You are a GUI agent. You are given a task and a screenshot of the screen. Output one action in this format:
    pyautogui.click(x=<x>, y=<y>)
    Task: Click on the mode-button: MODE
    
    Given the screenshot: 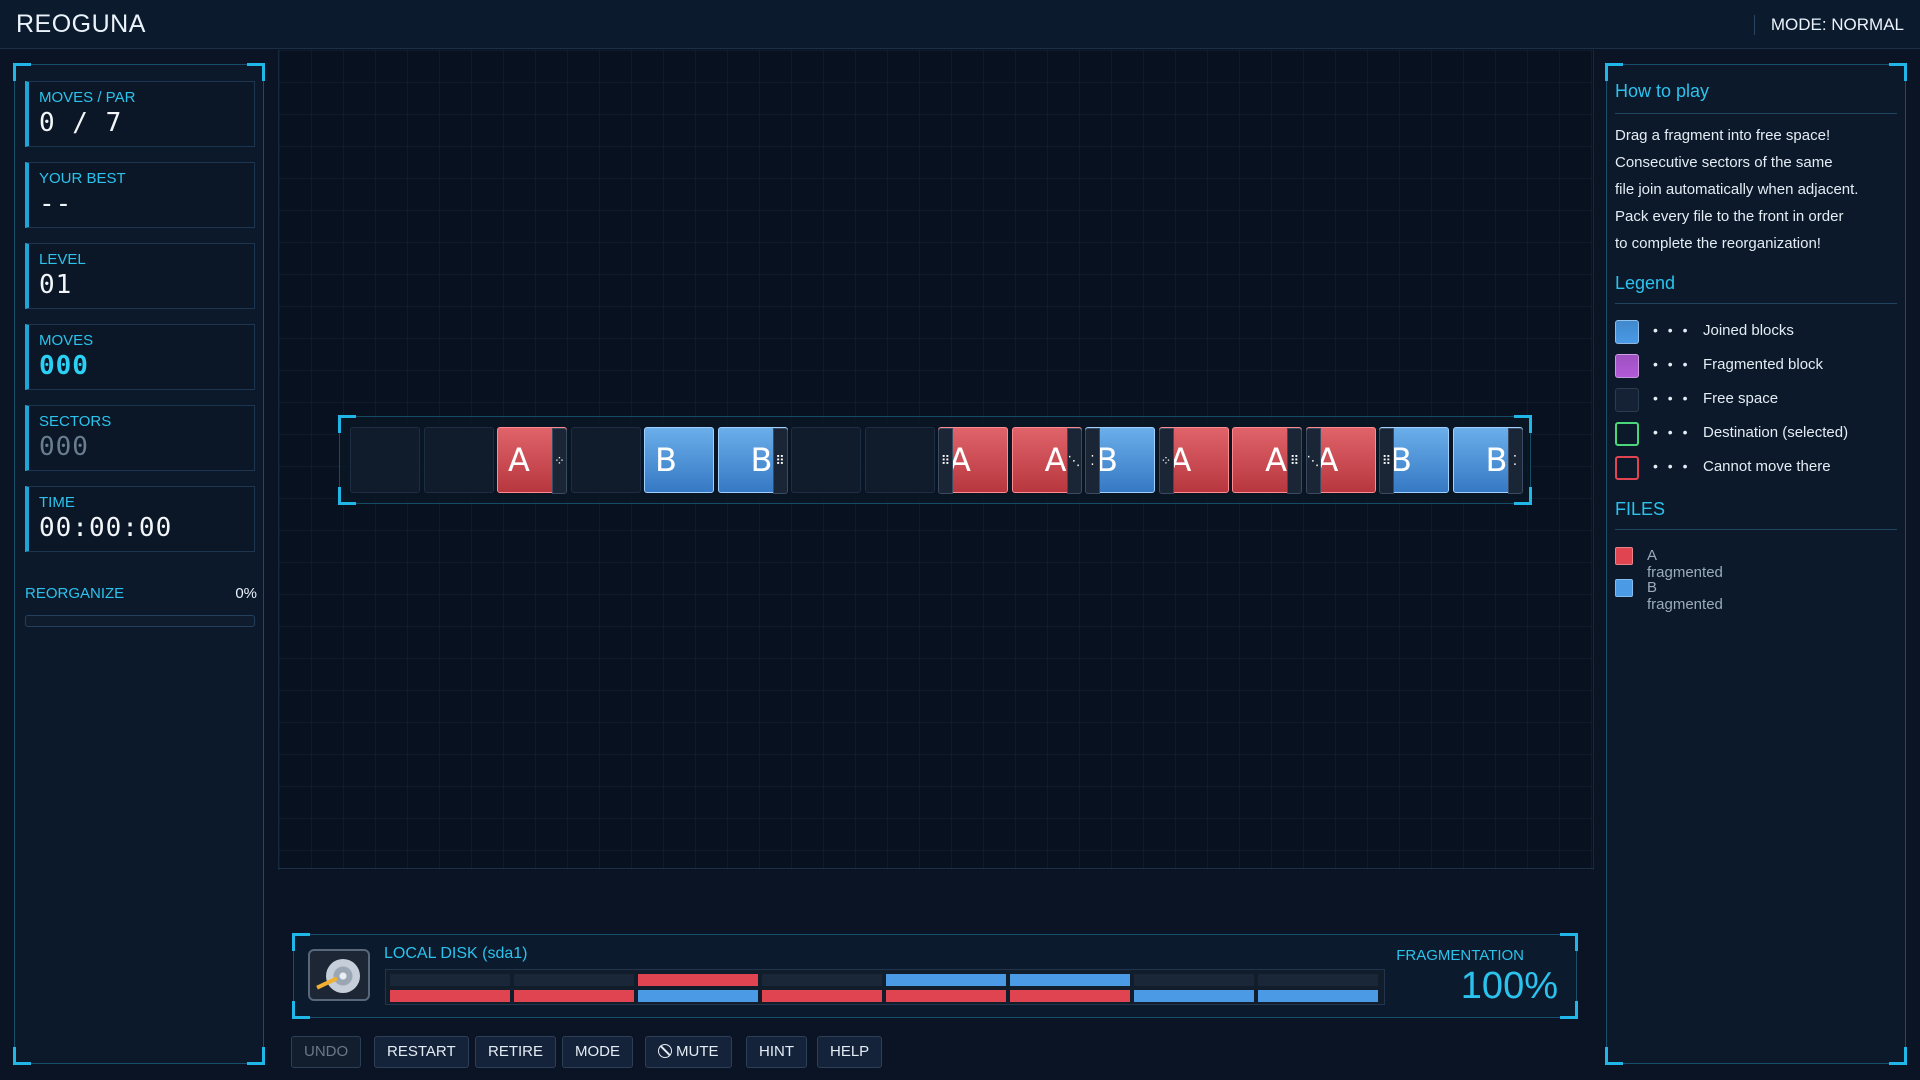 What is the action you would take?
    pyautogui.click(x=597, y=1052)
    